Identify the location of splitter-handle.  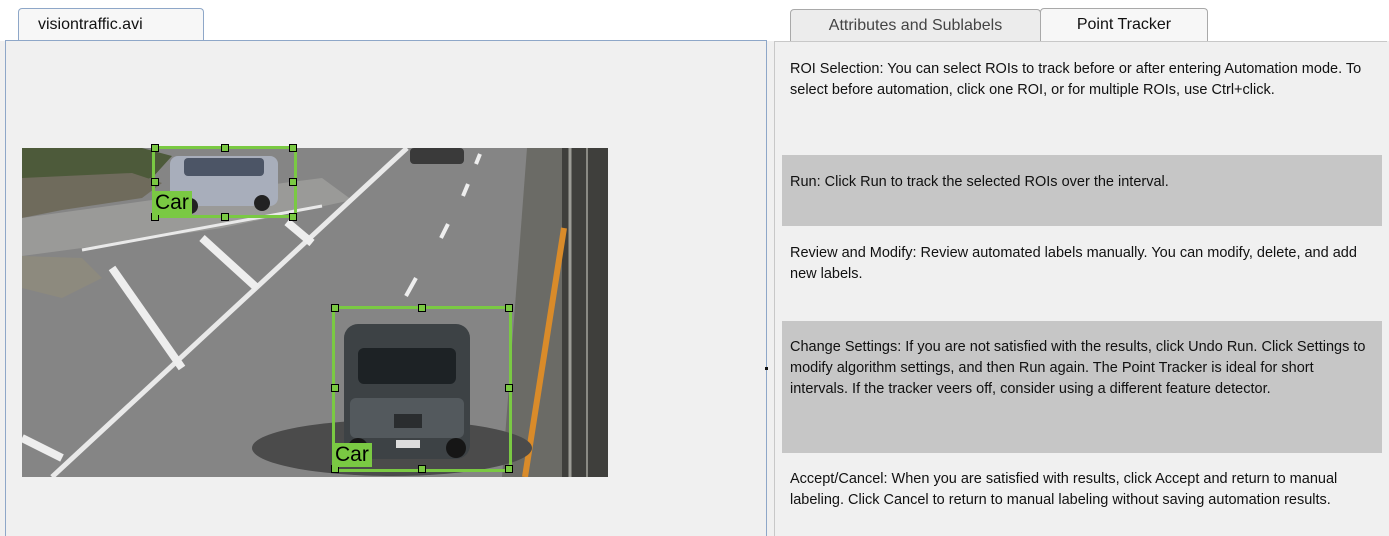
(766, 368).